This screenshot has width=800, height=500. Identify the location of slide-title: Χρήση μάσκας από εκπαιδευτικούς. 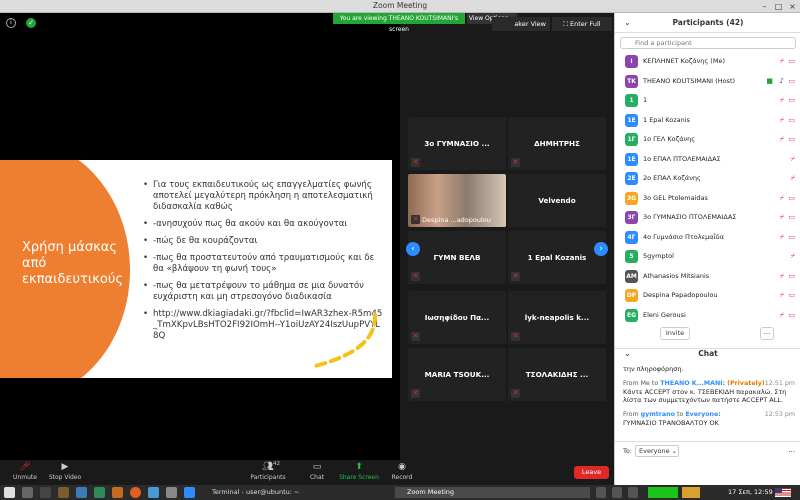
(72, 263).